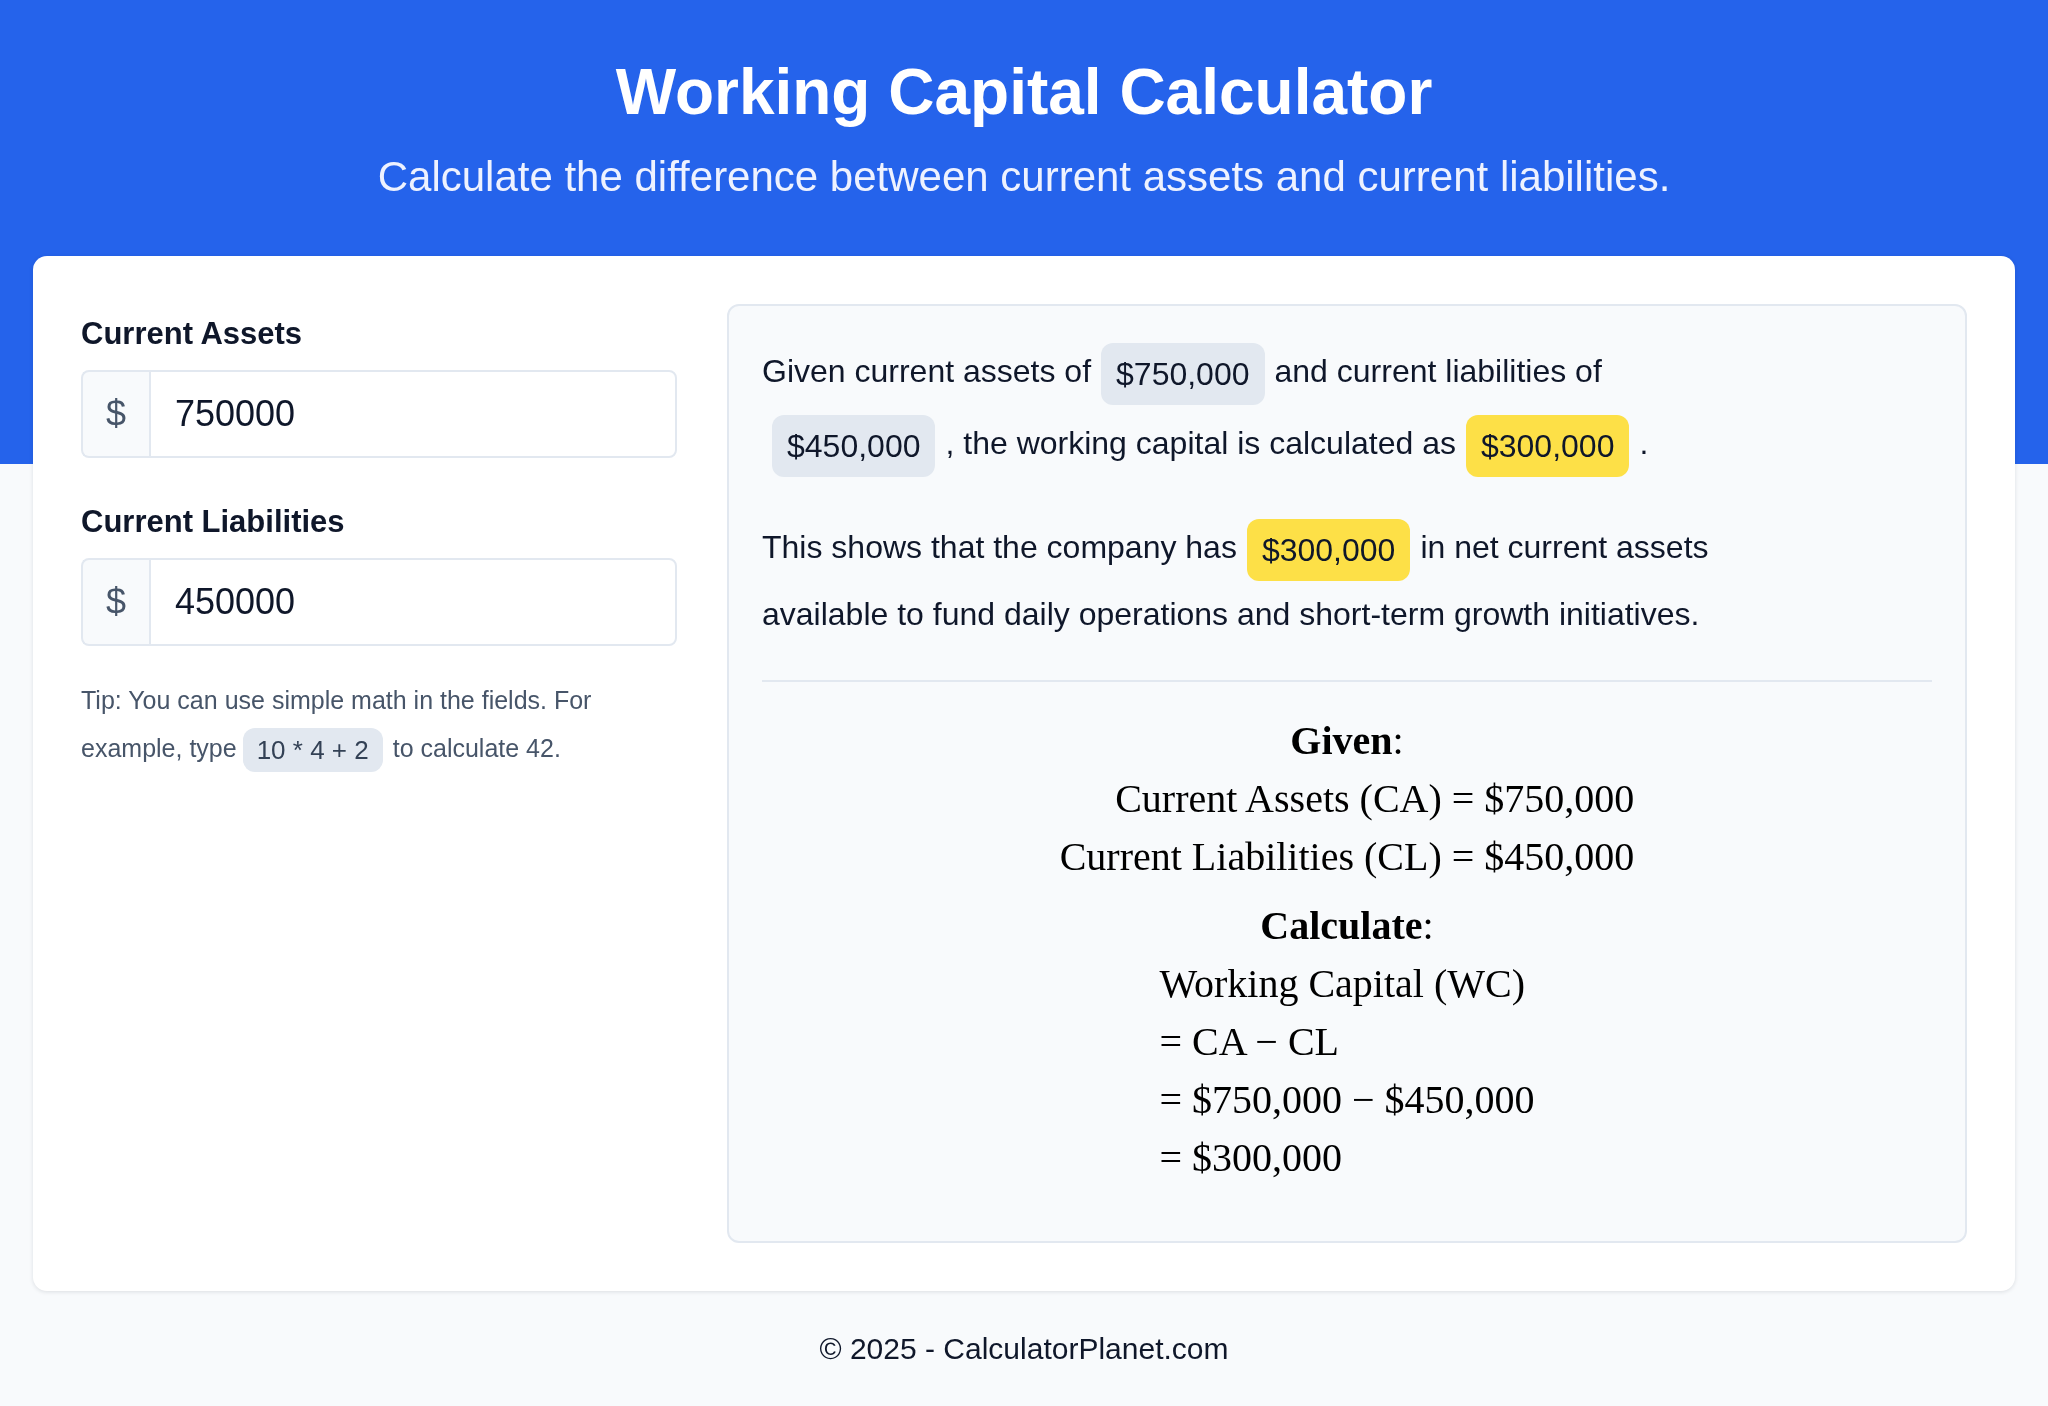 The height and width of the screenshot is (1406, 2048). What do you see at coordinates (1347, 857) in the screenshot?
I see `formula-line: Current Liabilities (CL) = $450,000` at bounding box center [1347, 857].